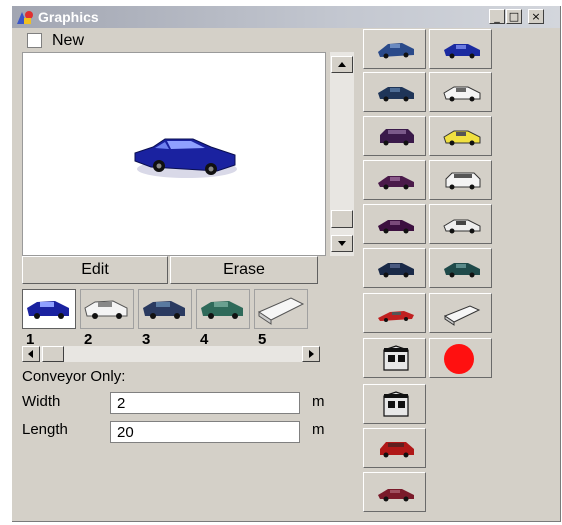  What do you see at coordinates (244, 270) in the screenshot?
I see `erase-button: Erase` at bounding box center [244, 270].